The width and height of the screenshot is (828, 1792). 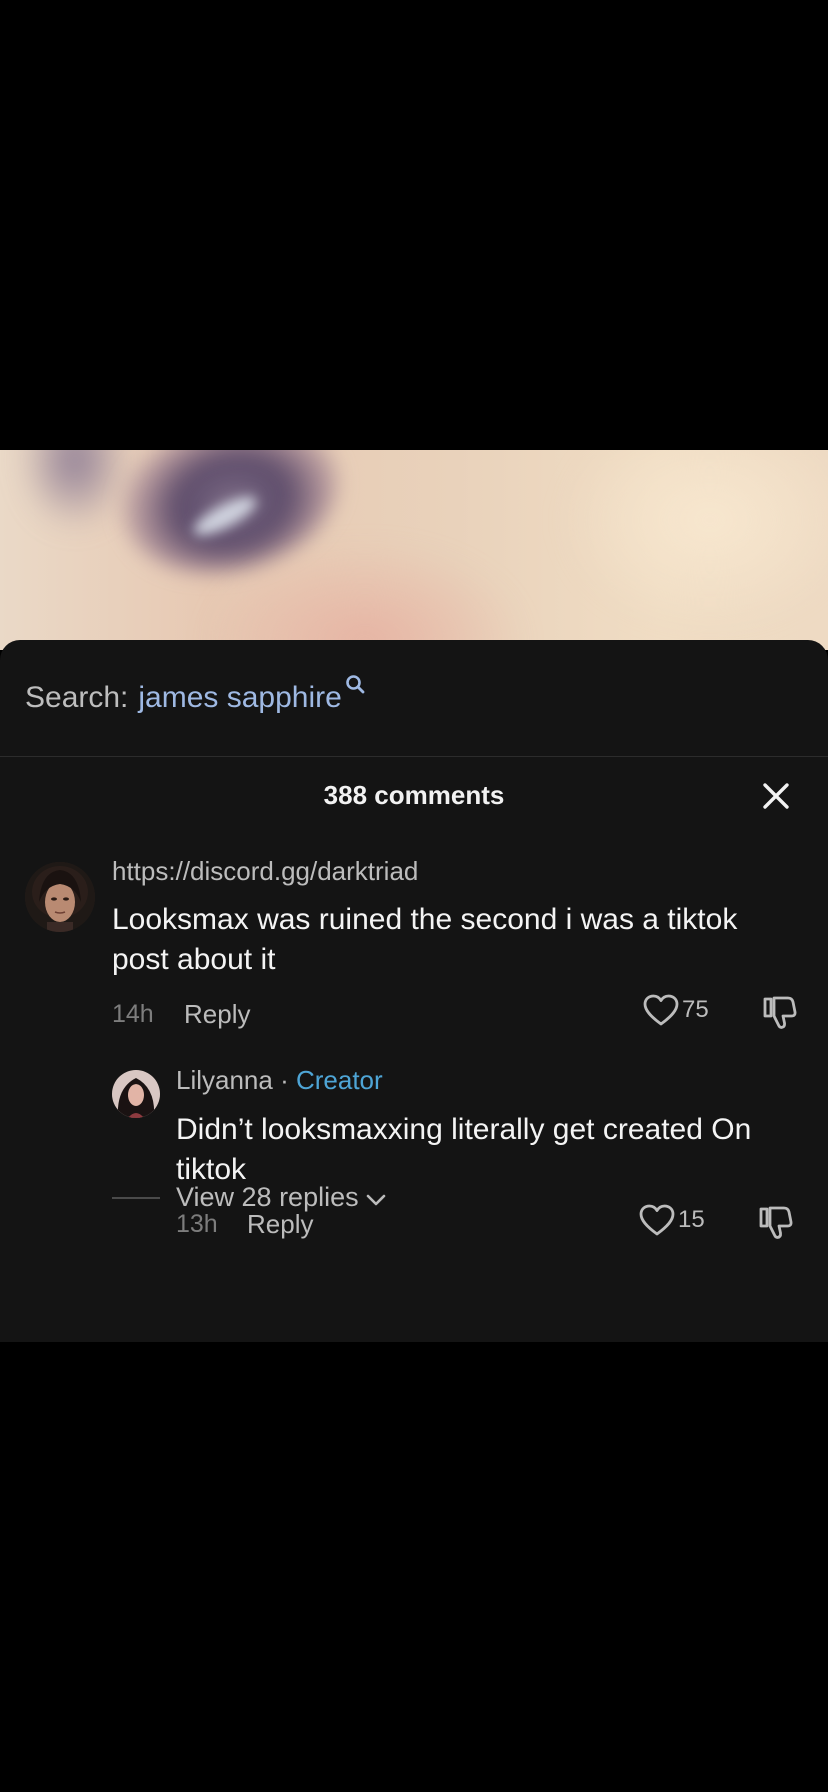 I want to click on creator-badge: Creator, so click(x=339, y=1080).